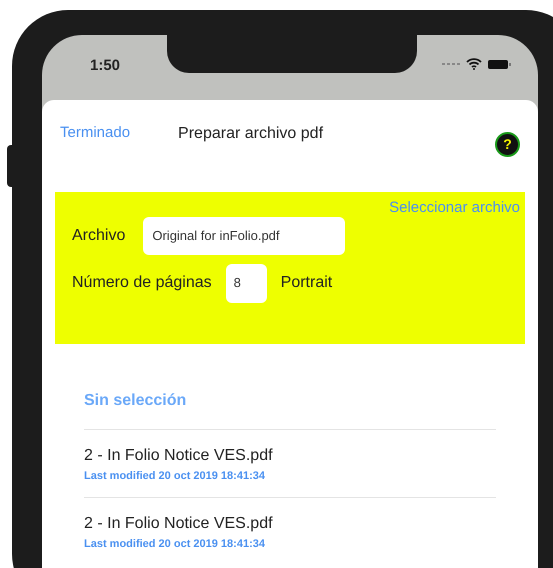 The width and height of the screenshot is (553, 568). I want to click on pages-field: 8, so click(246, 283).